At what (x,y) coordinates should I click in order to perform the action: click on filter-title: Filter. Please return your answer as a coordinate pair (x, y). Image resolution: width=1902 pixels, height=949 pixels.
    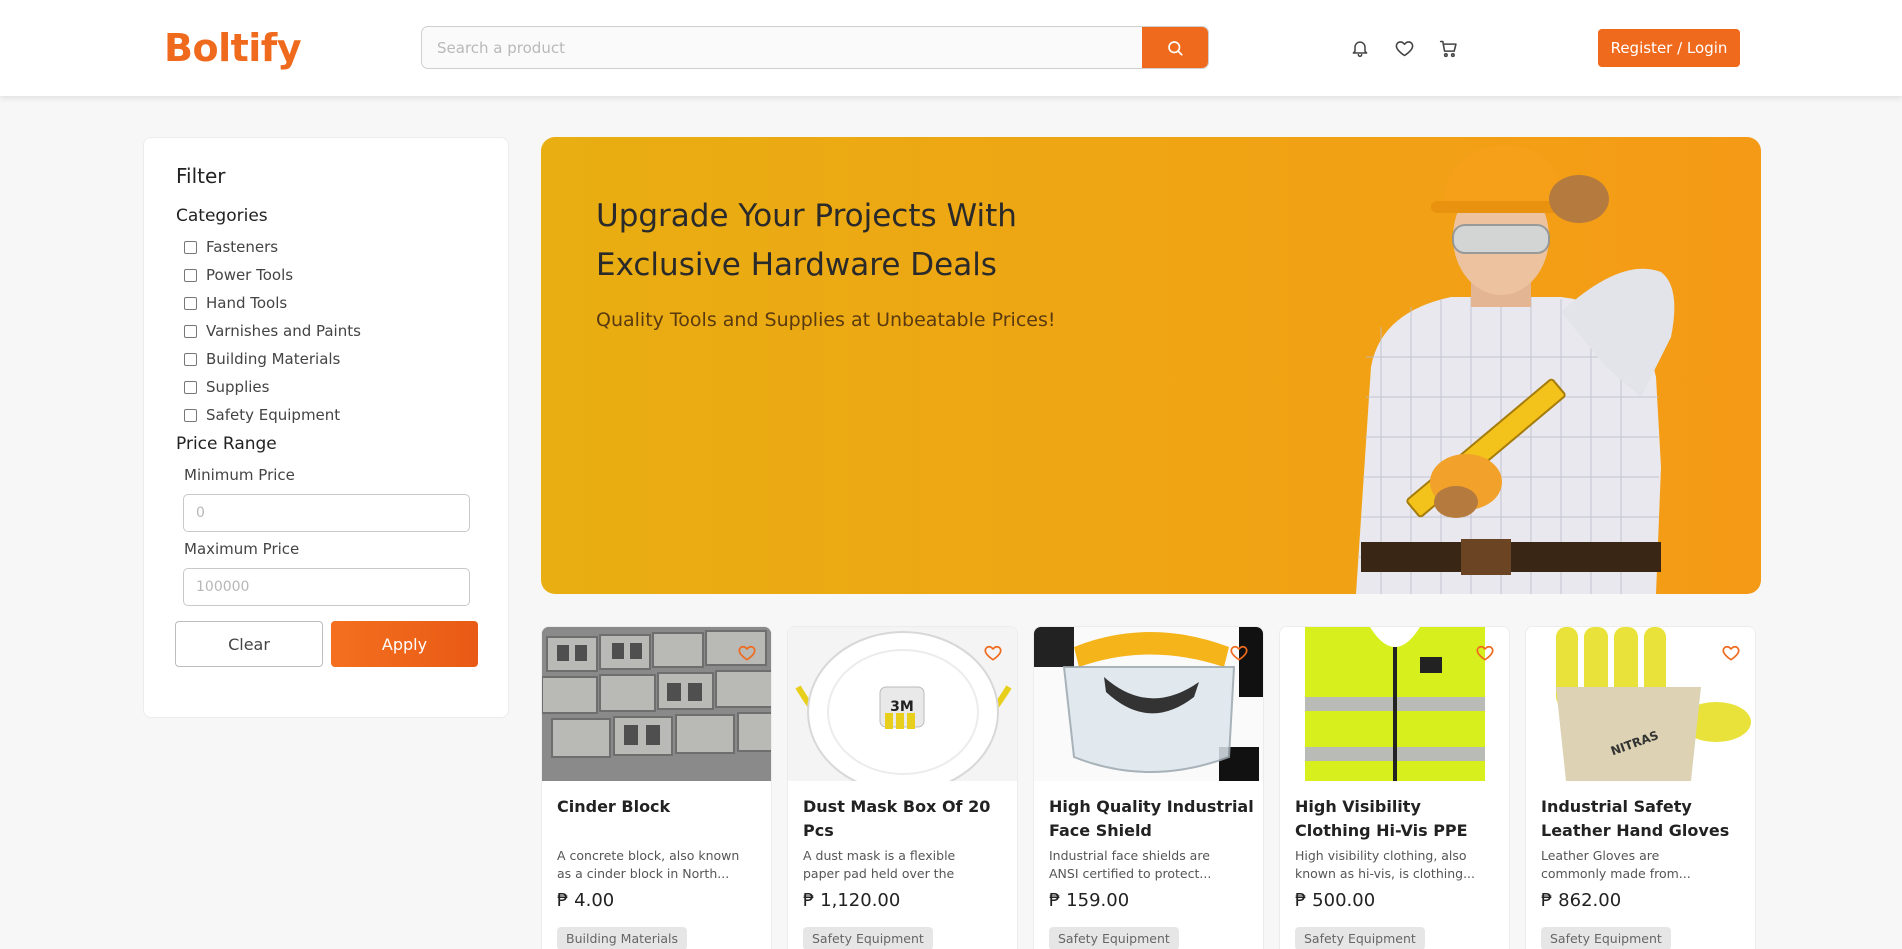
    Looking at the image, I should click on (201, 176).